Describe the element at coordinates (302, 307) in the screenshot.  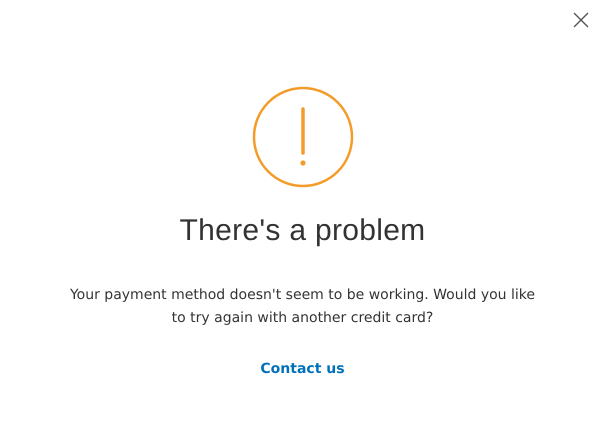
I see `message-text: Your payment method doesn't seem to be working. Would you like to try again with another credit card?` at that location.